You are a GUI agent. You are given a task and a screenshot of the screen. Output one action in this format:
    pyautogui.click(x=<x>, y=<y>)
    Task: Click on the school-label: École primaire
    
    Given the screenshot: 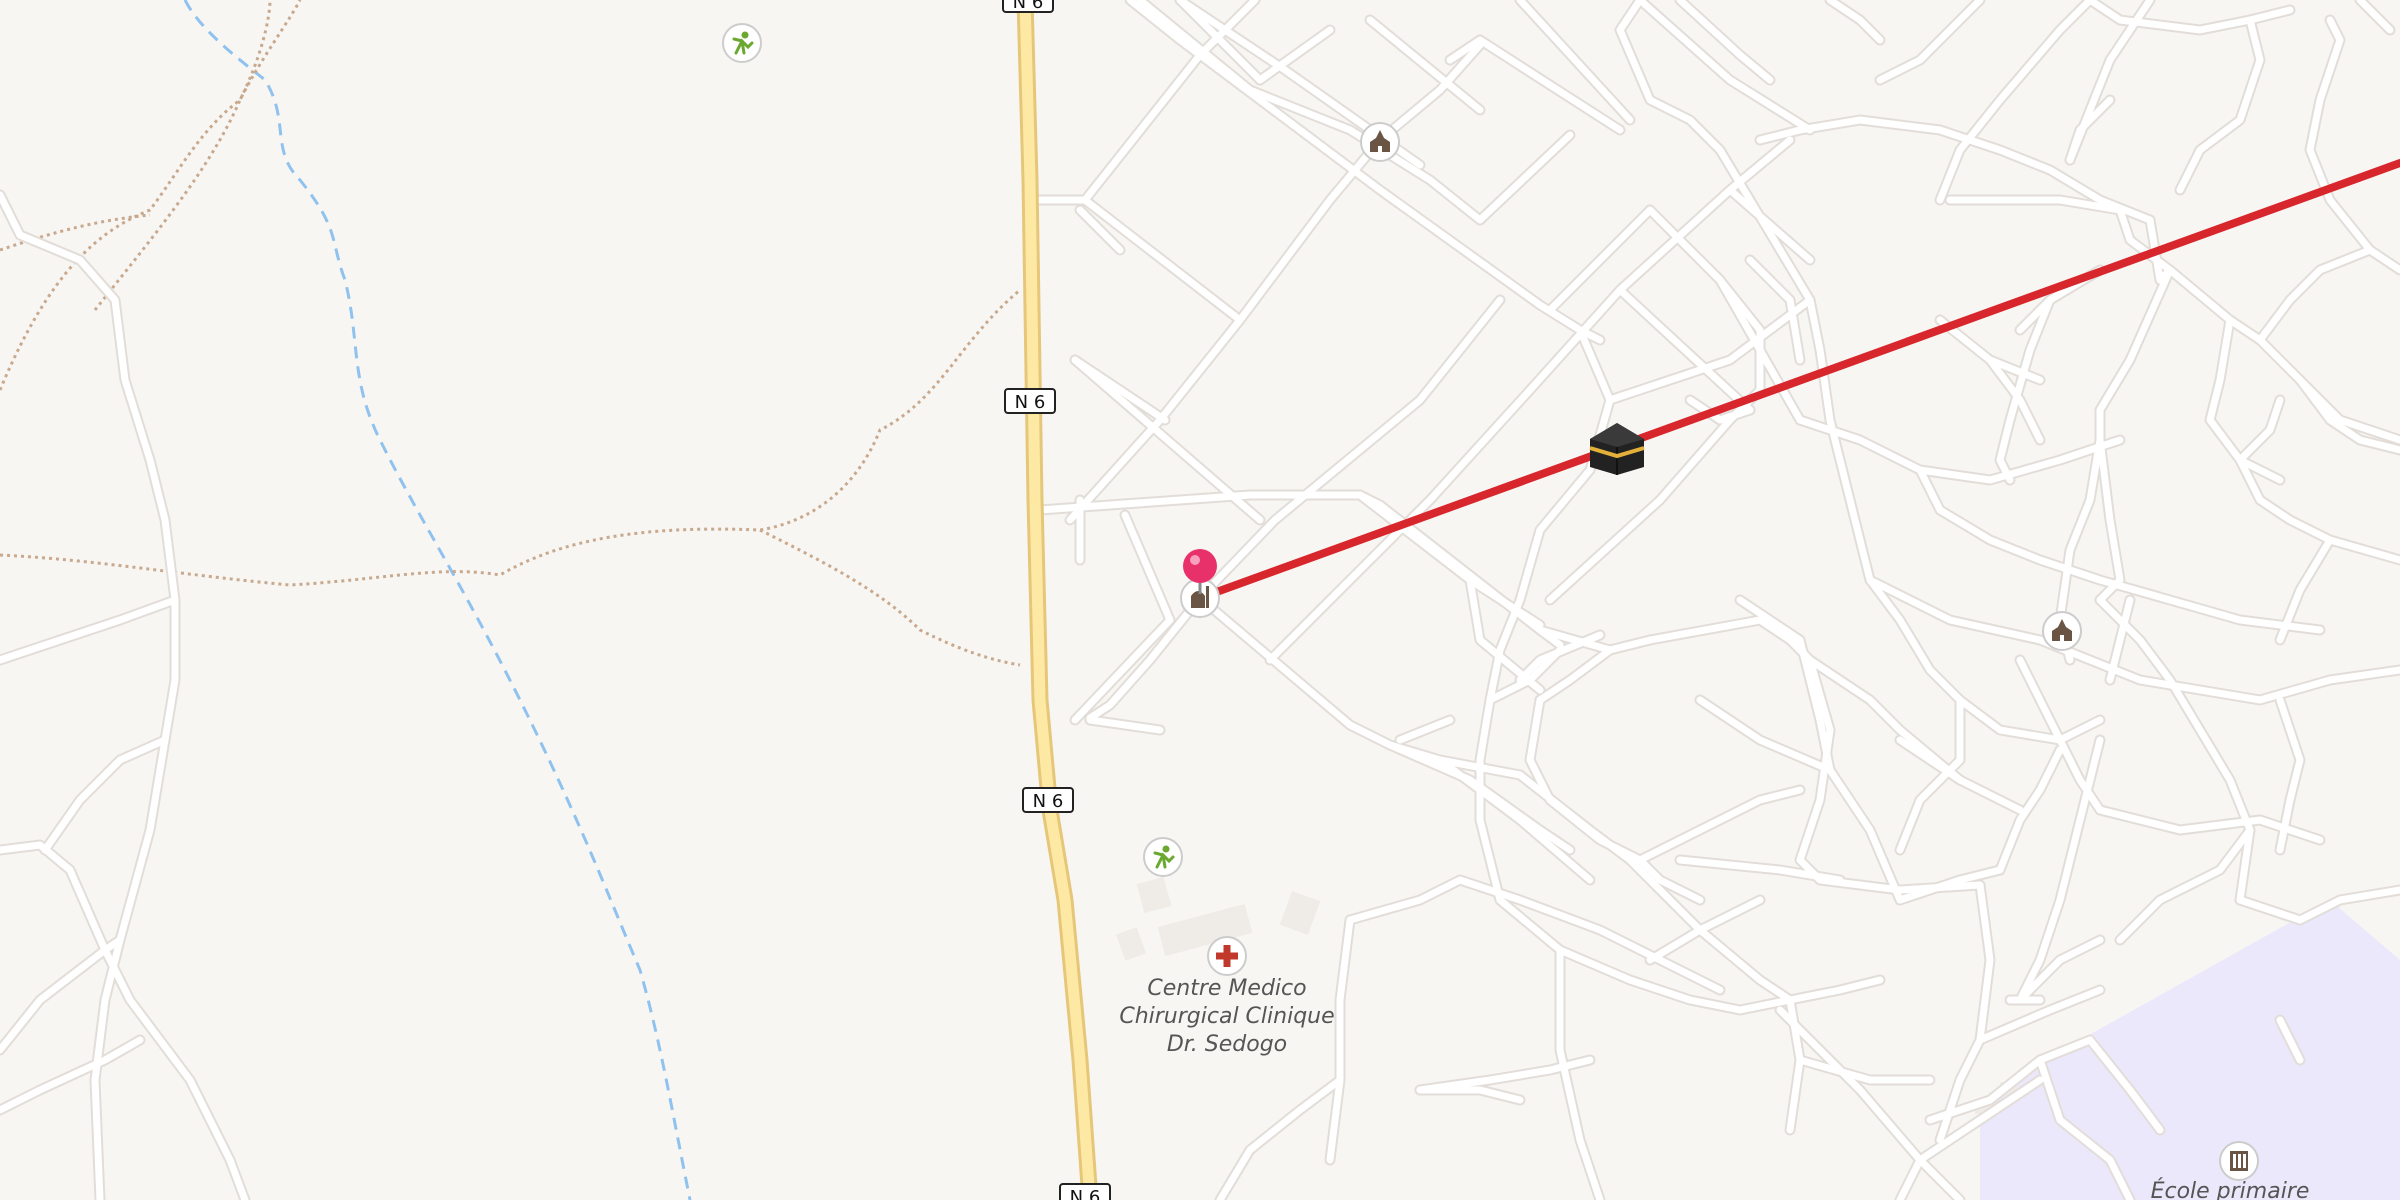 What is the action you would take?
    pyautogui.click(x=2230, y=1189)
    